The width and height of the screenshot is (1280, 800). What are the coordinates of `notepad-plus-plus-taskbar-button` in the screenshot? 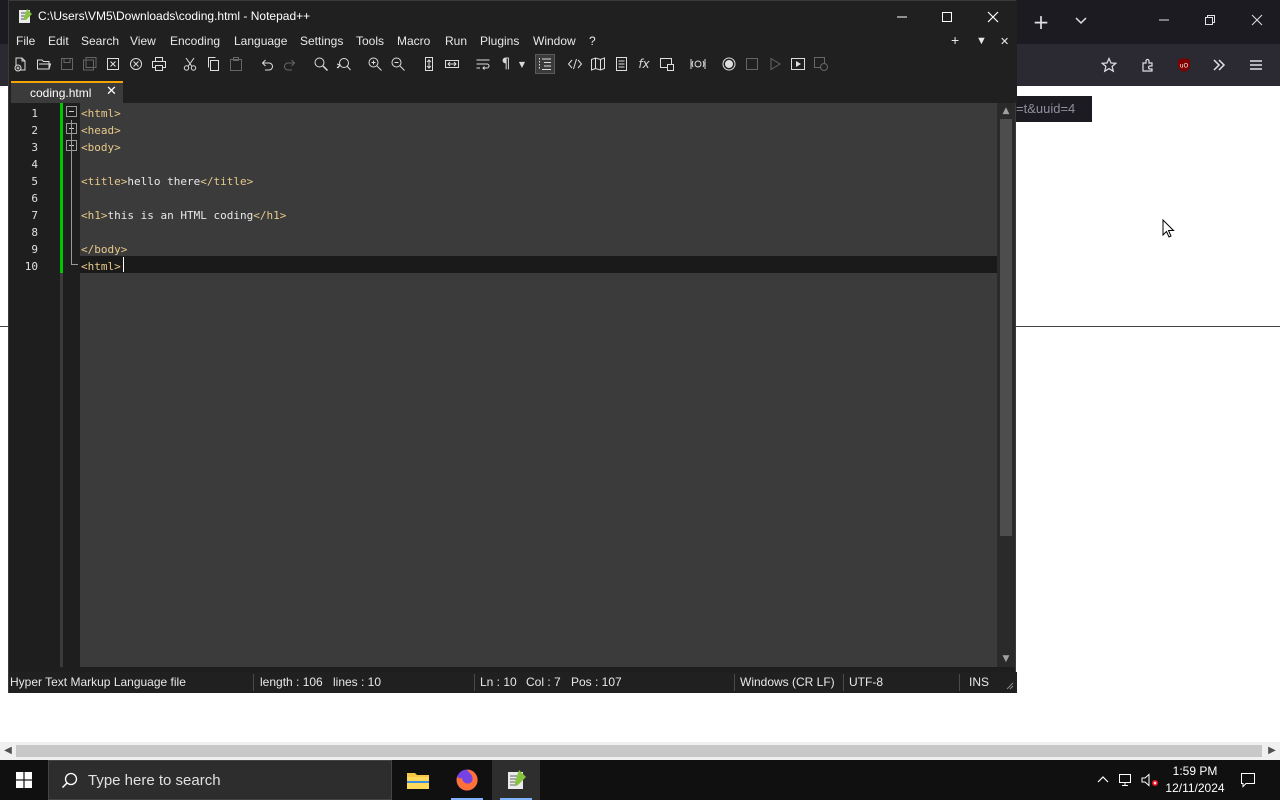 It's located at (516, 780).